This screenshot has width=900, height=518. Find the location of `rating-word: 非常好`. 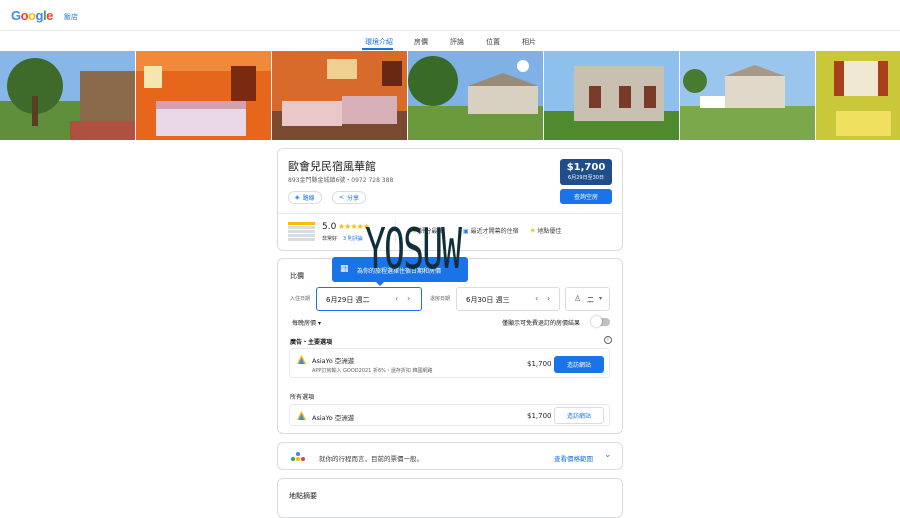

rating-word: 非常好 is located at coordinates (330, 239).